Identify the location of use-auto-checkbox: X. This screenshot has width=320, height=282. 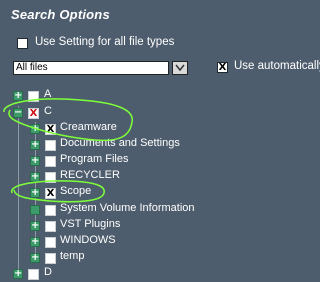
(222, 67).